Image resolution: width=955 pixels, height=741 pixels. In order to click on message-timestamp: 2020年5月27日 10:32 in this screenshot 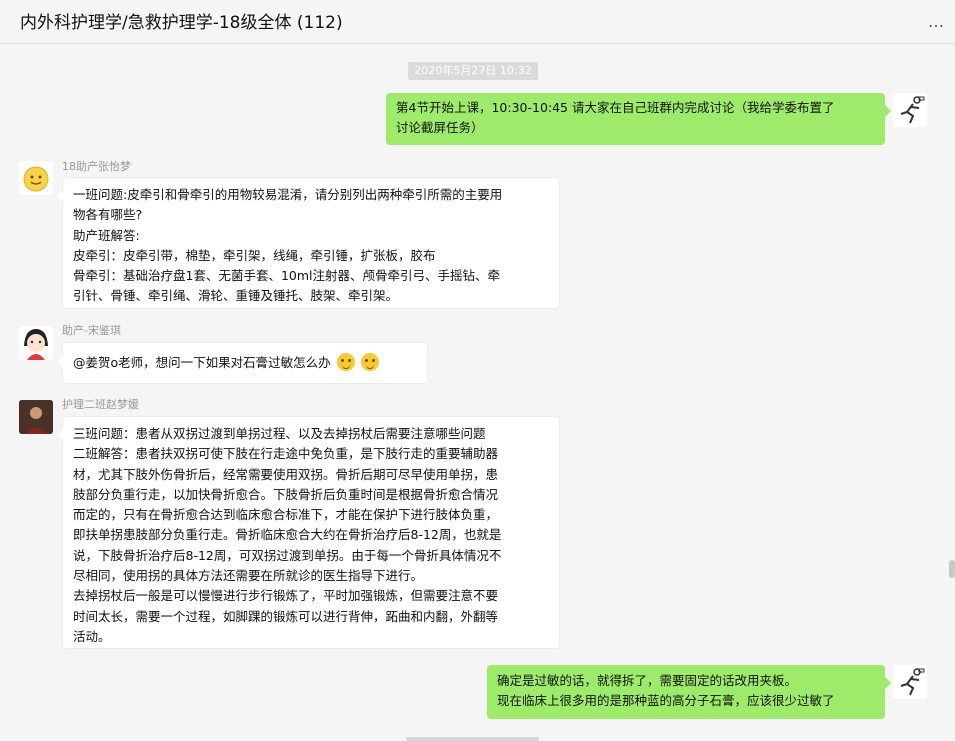, I will do `click(473, 71)`.